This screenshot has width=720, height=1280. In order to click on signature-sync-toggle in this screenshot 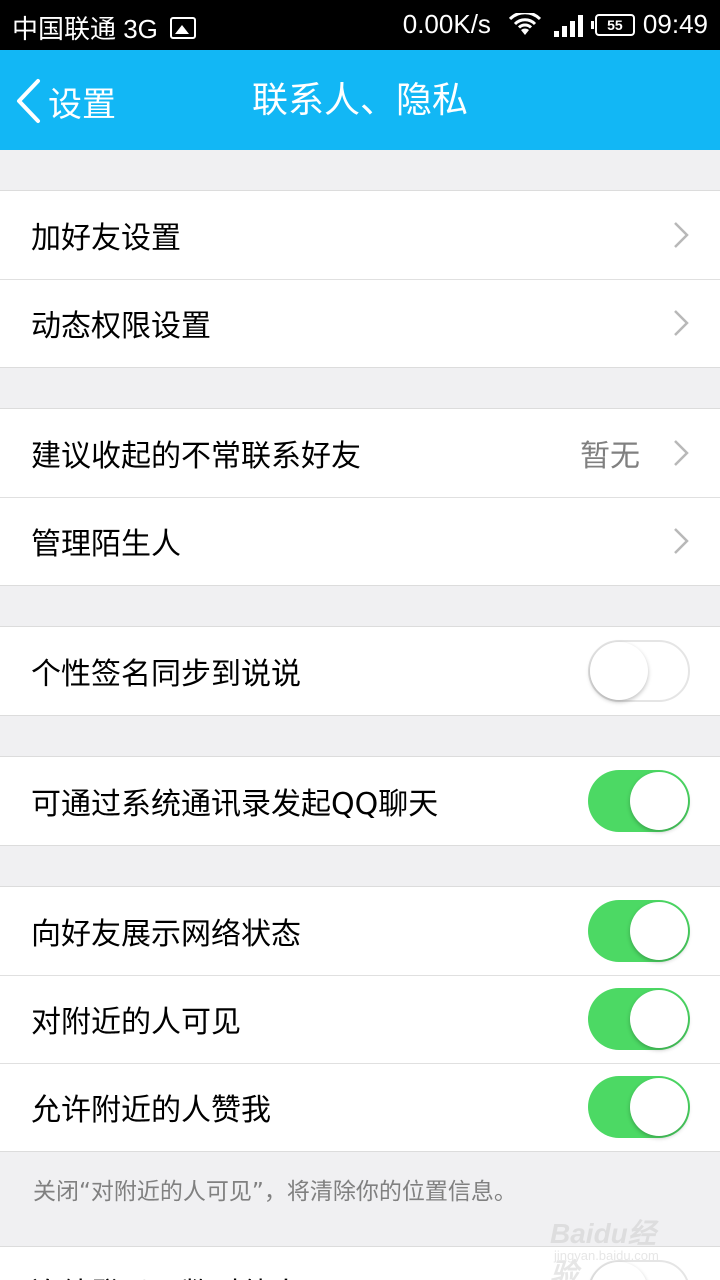, I will do `click(639, 671)`.